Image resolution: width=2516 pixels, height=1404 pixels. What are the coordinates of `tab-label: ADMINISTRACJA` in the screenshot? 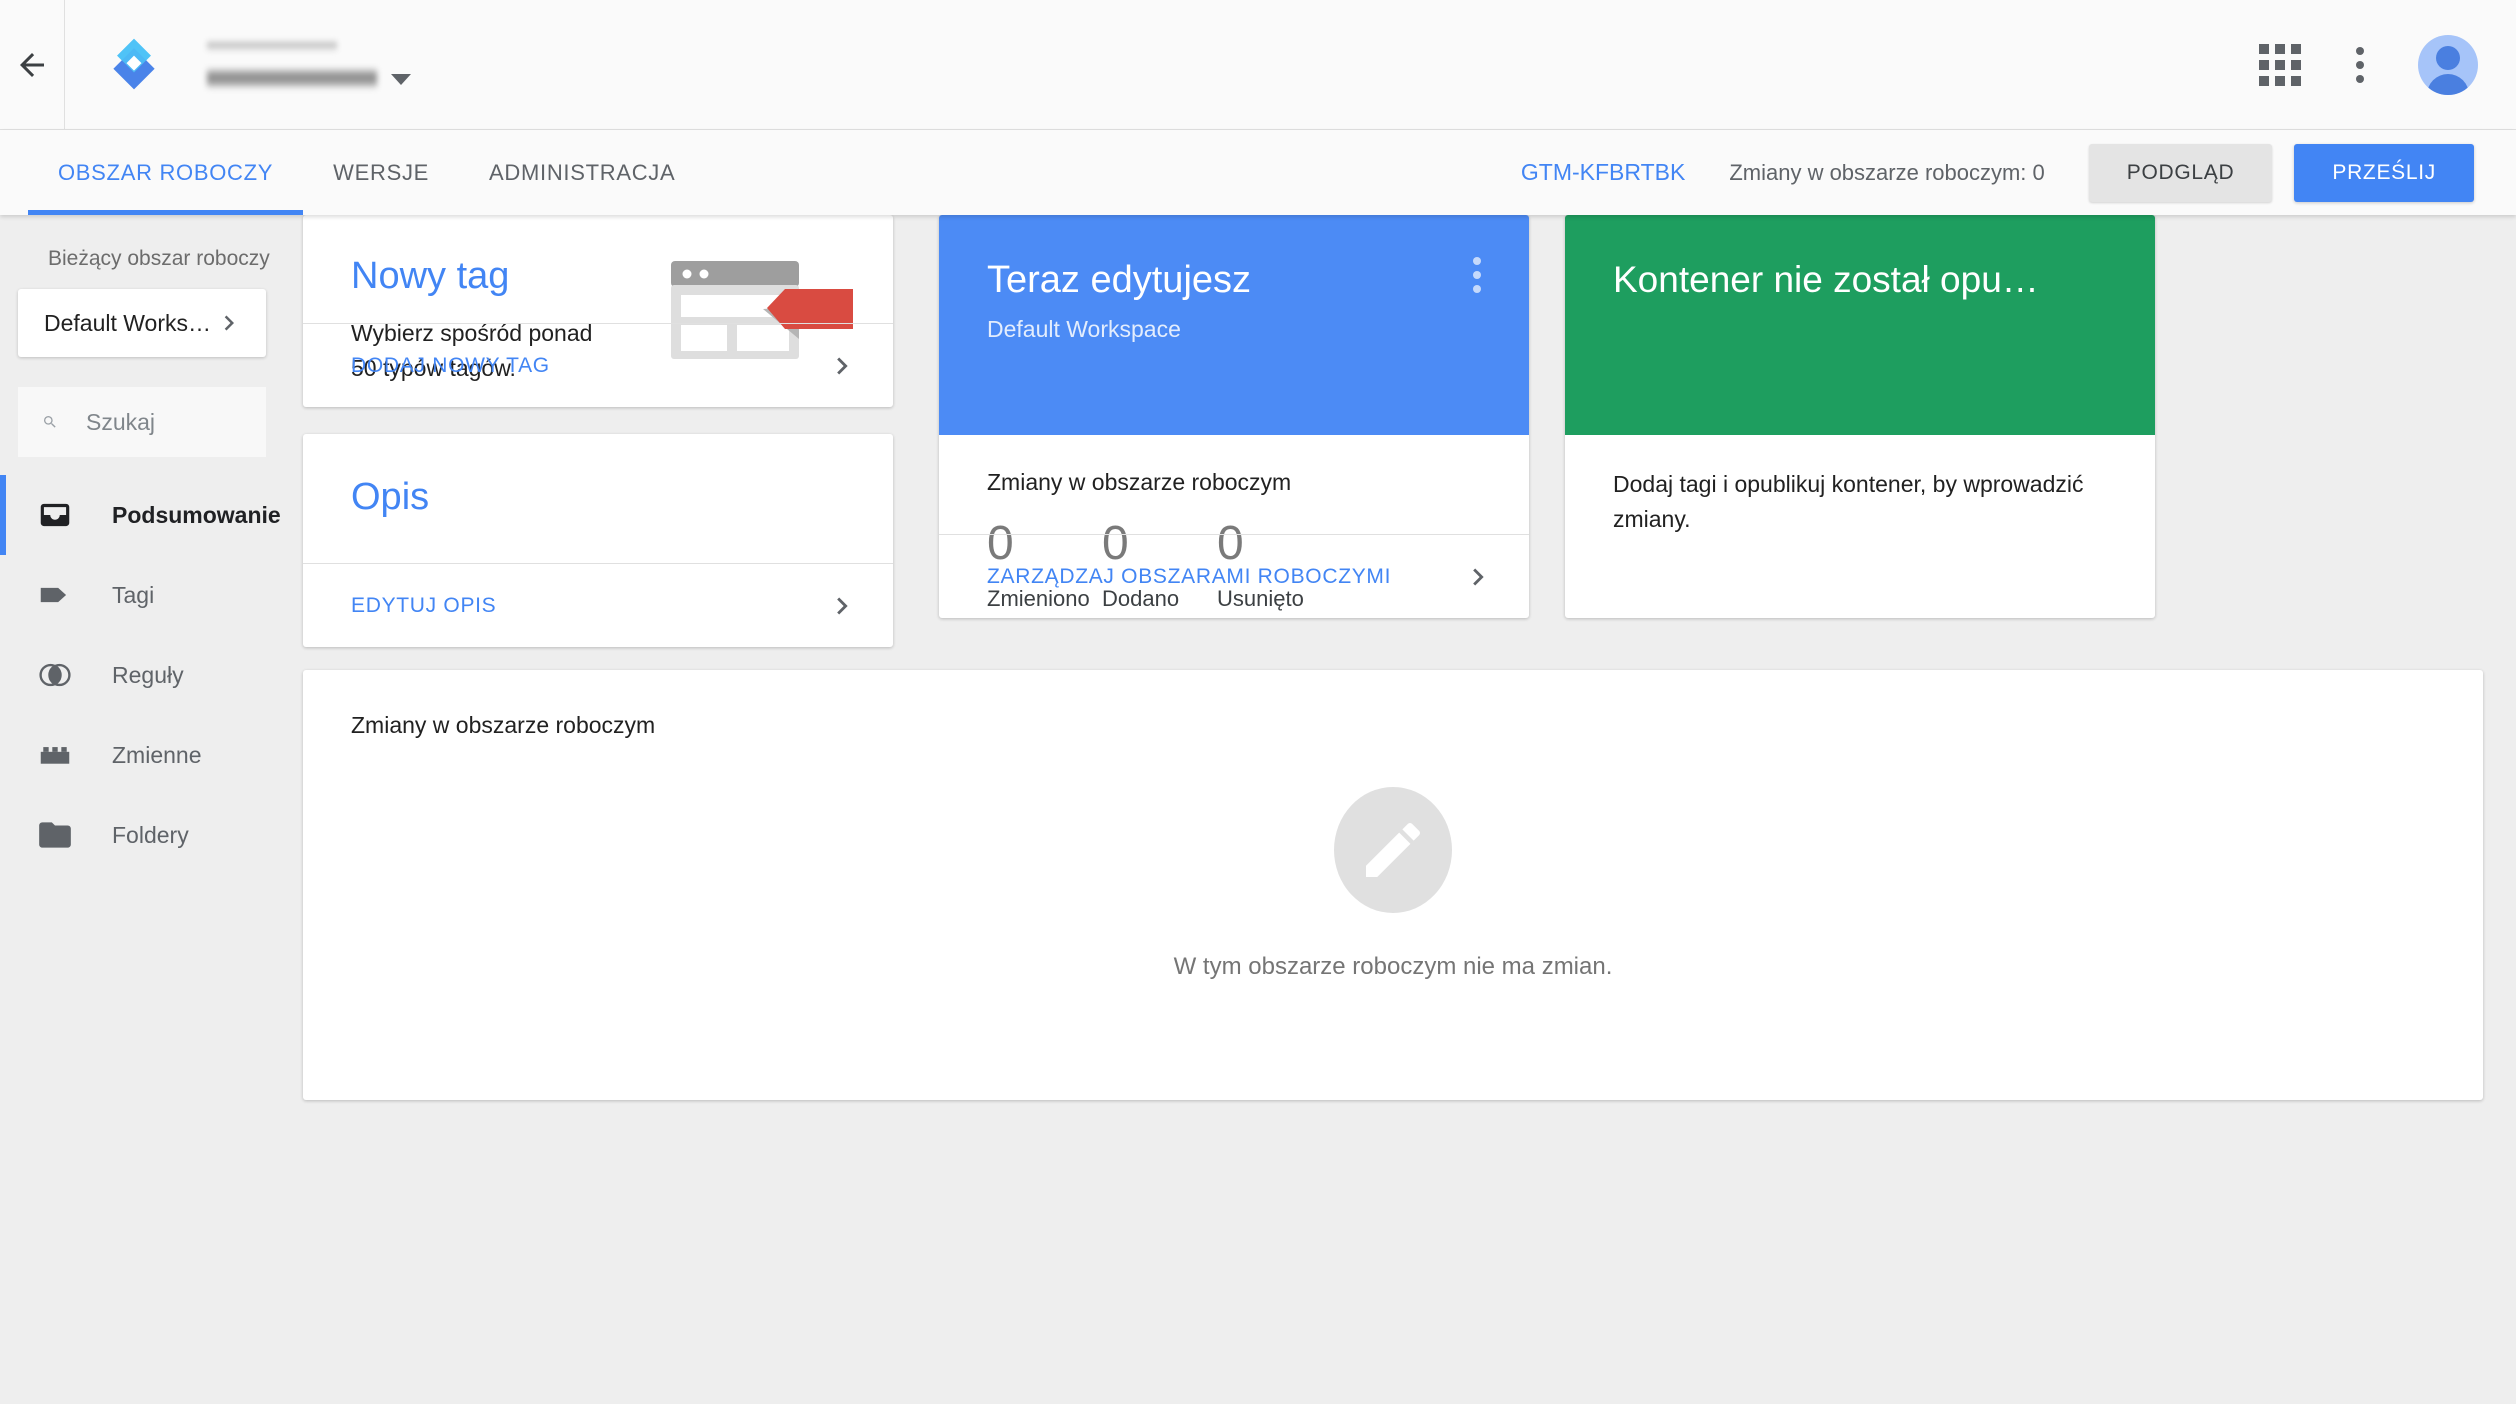 It's located at (582, 172).